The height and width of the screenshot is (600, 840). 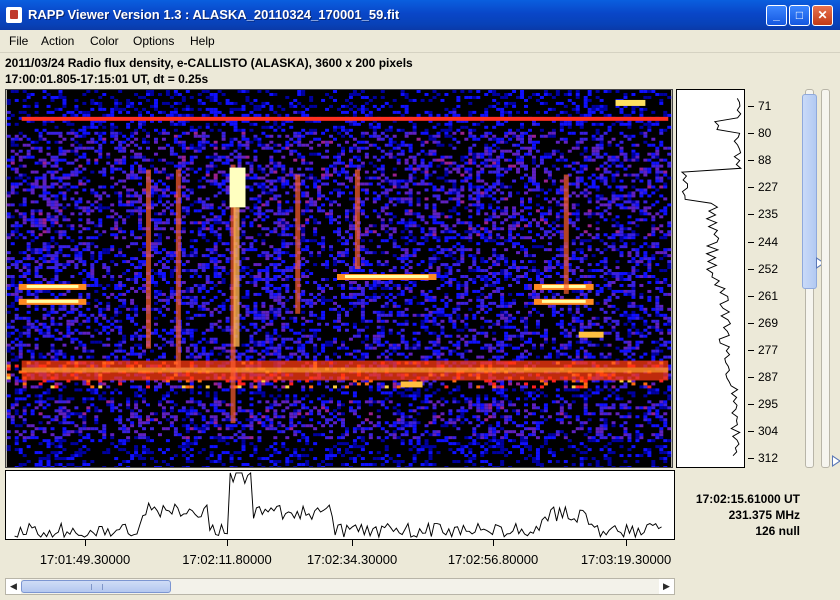 I want to click on frequency-profile-line, so click(x=711, y=277).